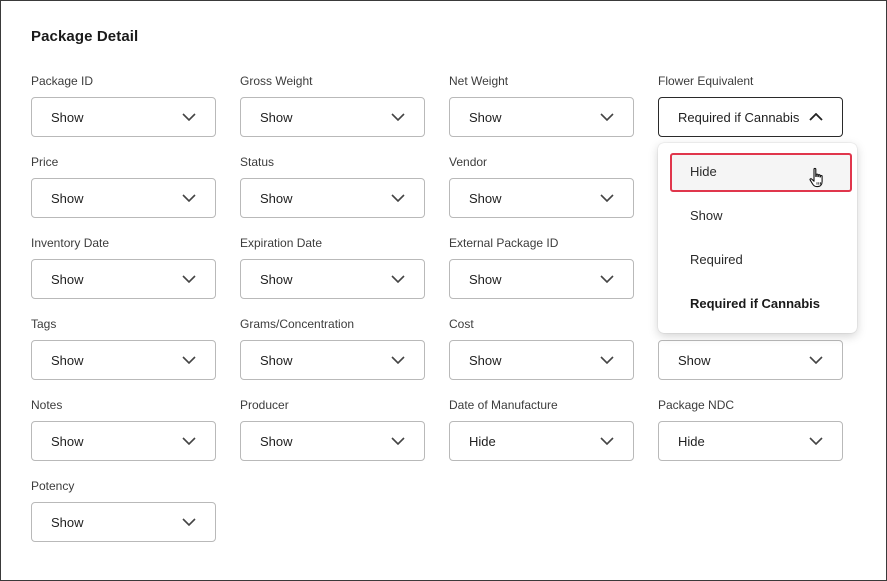  I want to click on field-label: Net Weight, so click(479, 81).